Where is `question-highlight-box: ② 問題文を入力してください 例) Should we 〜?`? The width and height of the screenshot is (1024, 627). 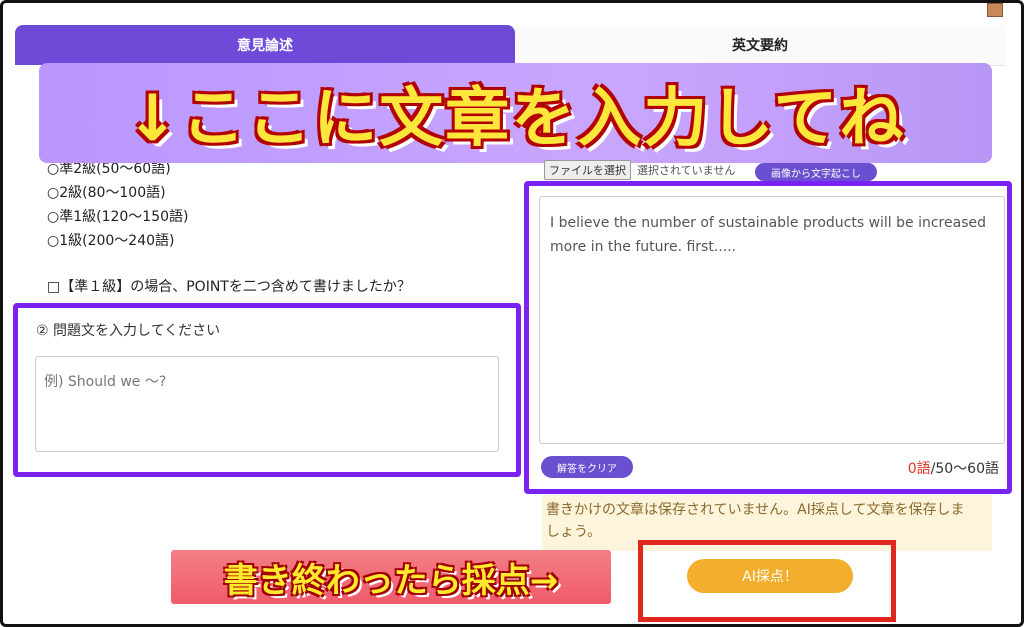 question-highlight-box: ② 問題文を入力してください 例) Should we 〜? is located at coordinates (267, 390).